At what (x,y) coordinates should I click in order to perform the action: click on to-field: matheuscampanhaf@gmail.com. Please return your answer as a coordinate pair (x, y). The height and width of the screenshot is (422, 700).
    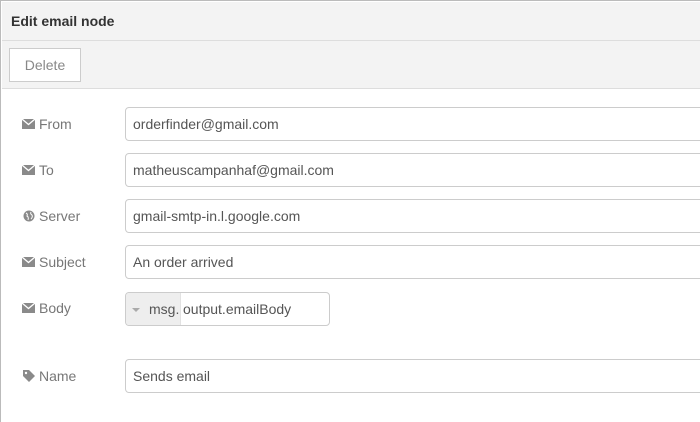
    Looking at the image, I should click on (412, 170).